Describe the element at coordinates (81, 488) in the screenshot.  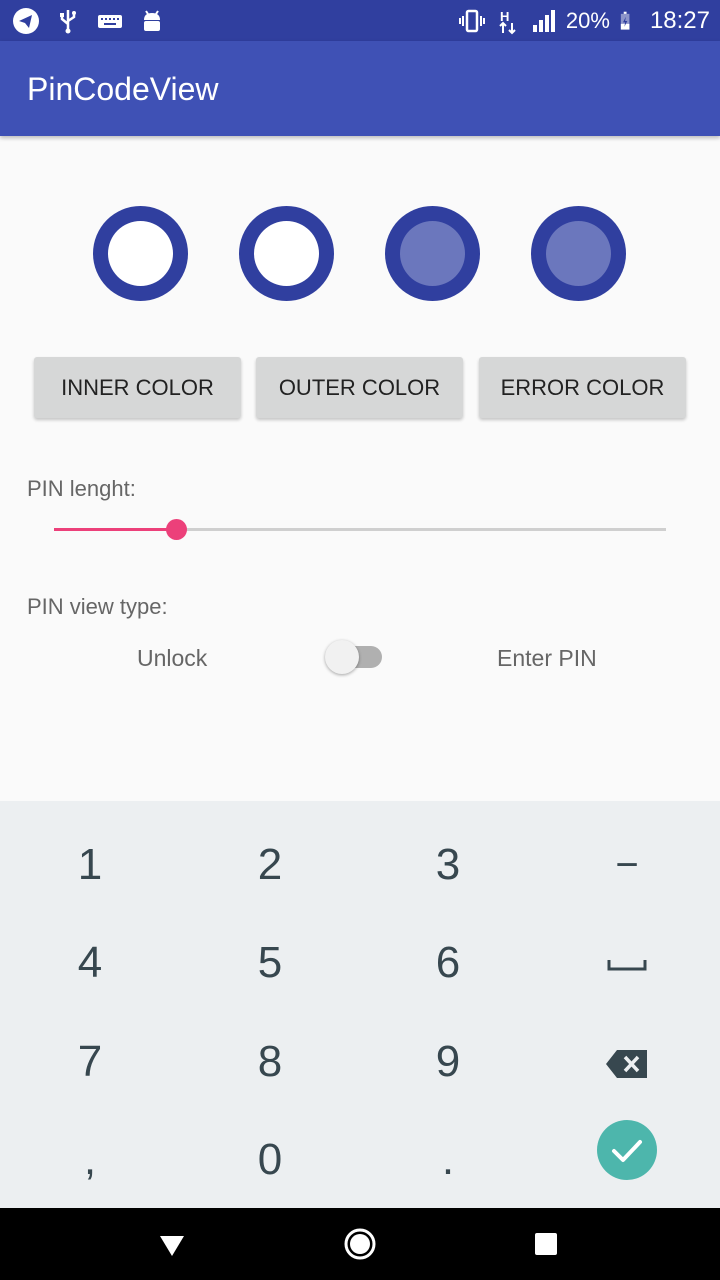
I see `pin-length-label: PIN lenght:` at that location.